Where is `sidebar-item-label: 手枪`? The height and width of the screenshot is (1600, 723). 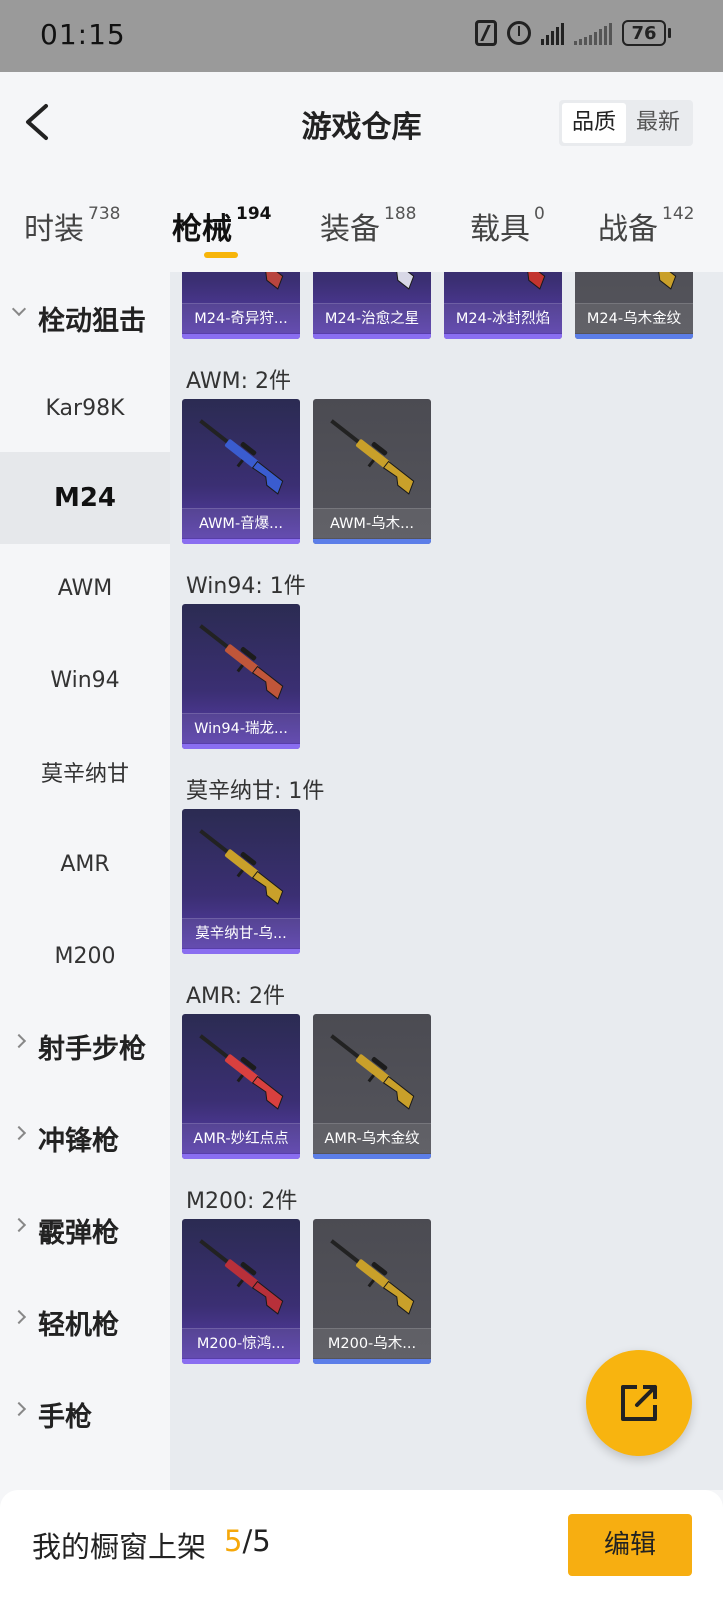
sidebar-item-label: 手枪 is located at coordinates (65, 1417).